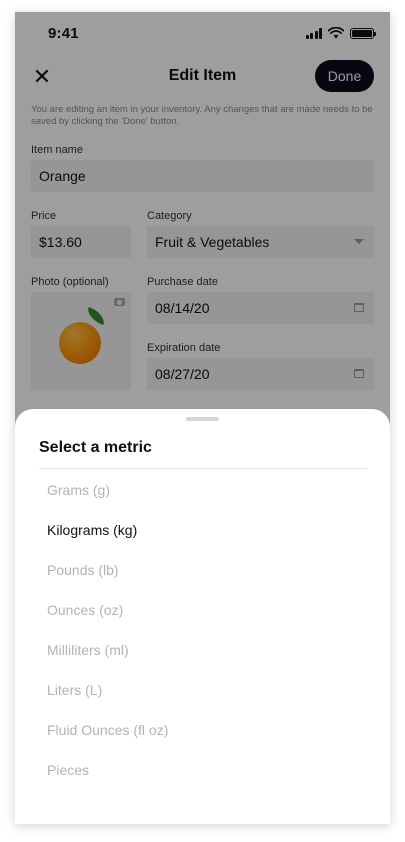  What do you see at coordinates (95, 447) in the screenshot?
I see `sheet-title: Select a metric` at bounding box center [95, 447].